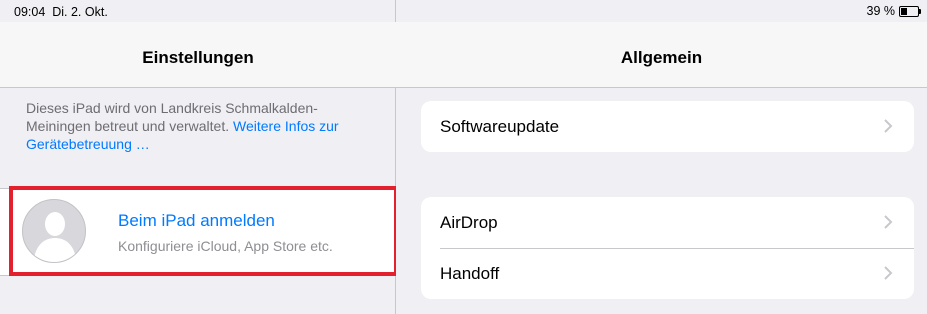  I want to click on status-time-date: 09:04 Di. 2. Okt., so click(61, 12).